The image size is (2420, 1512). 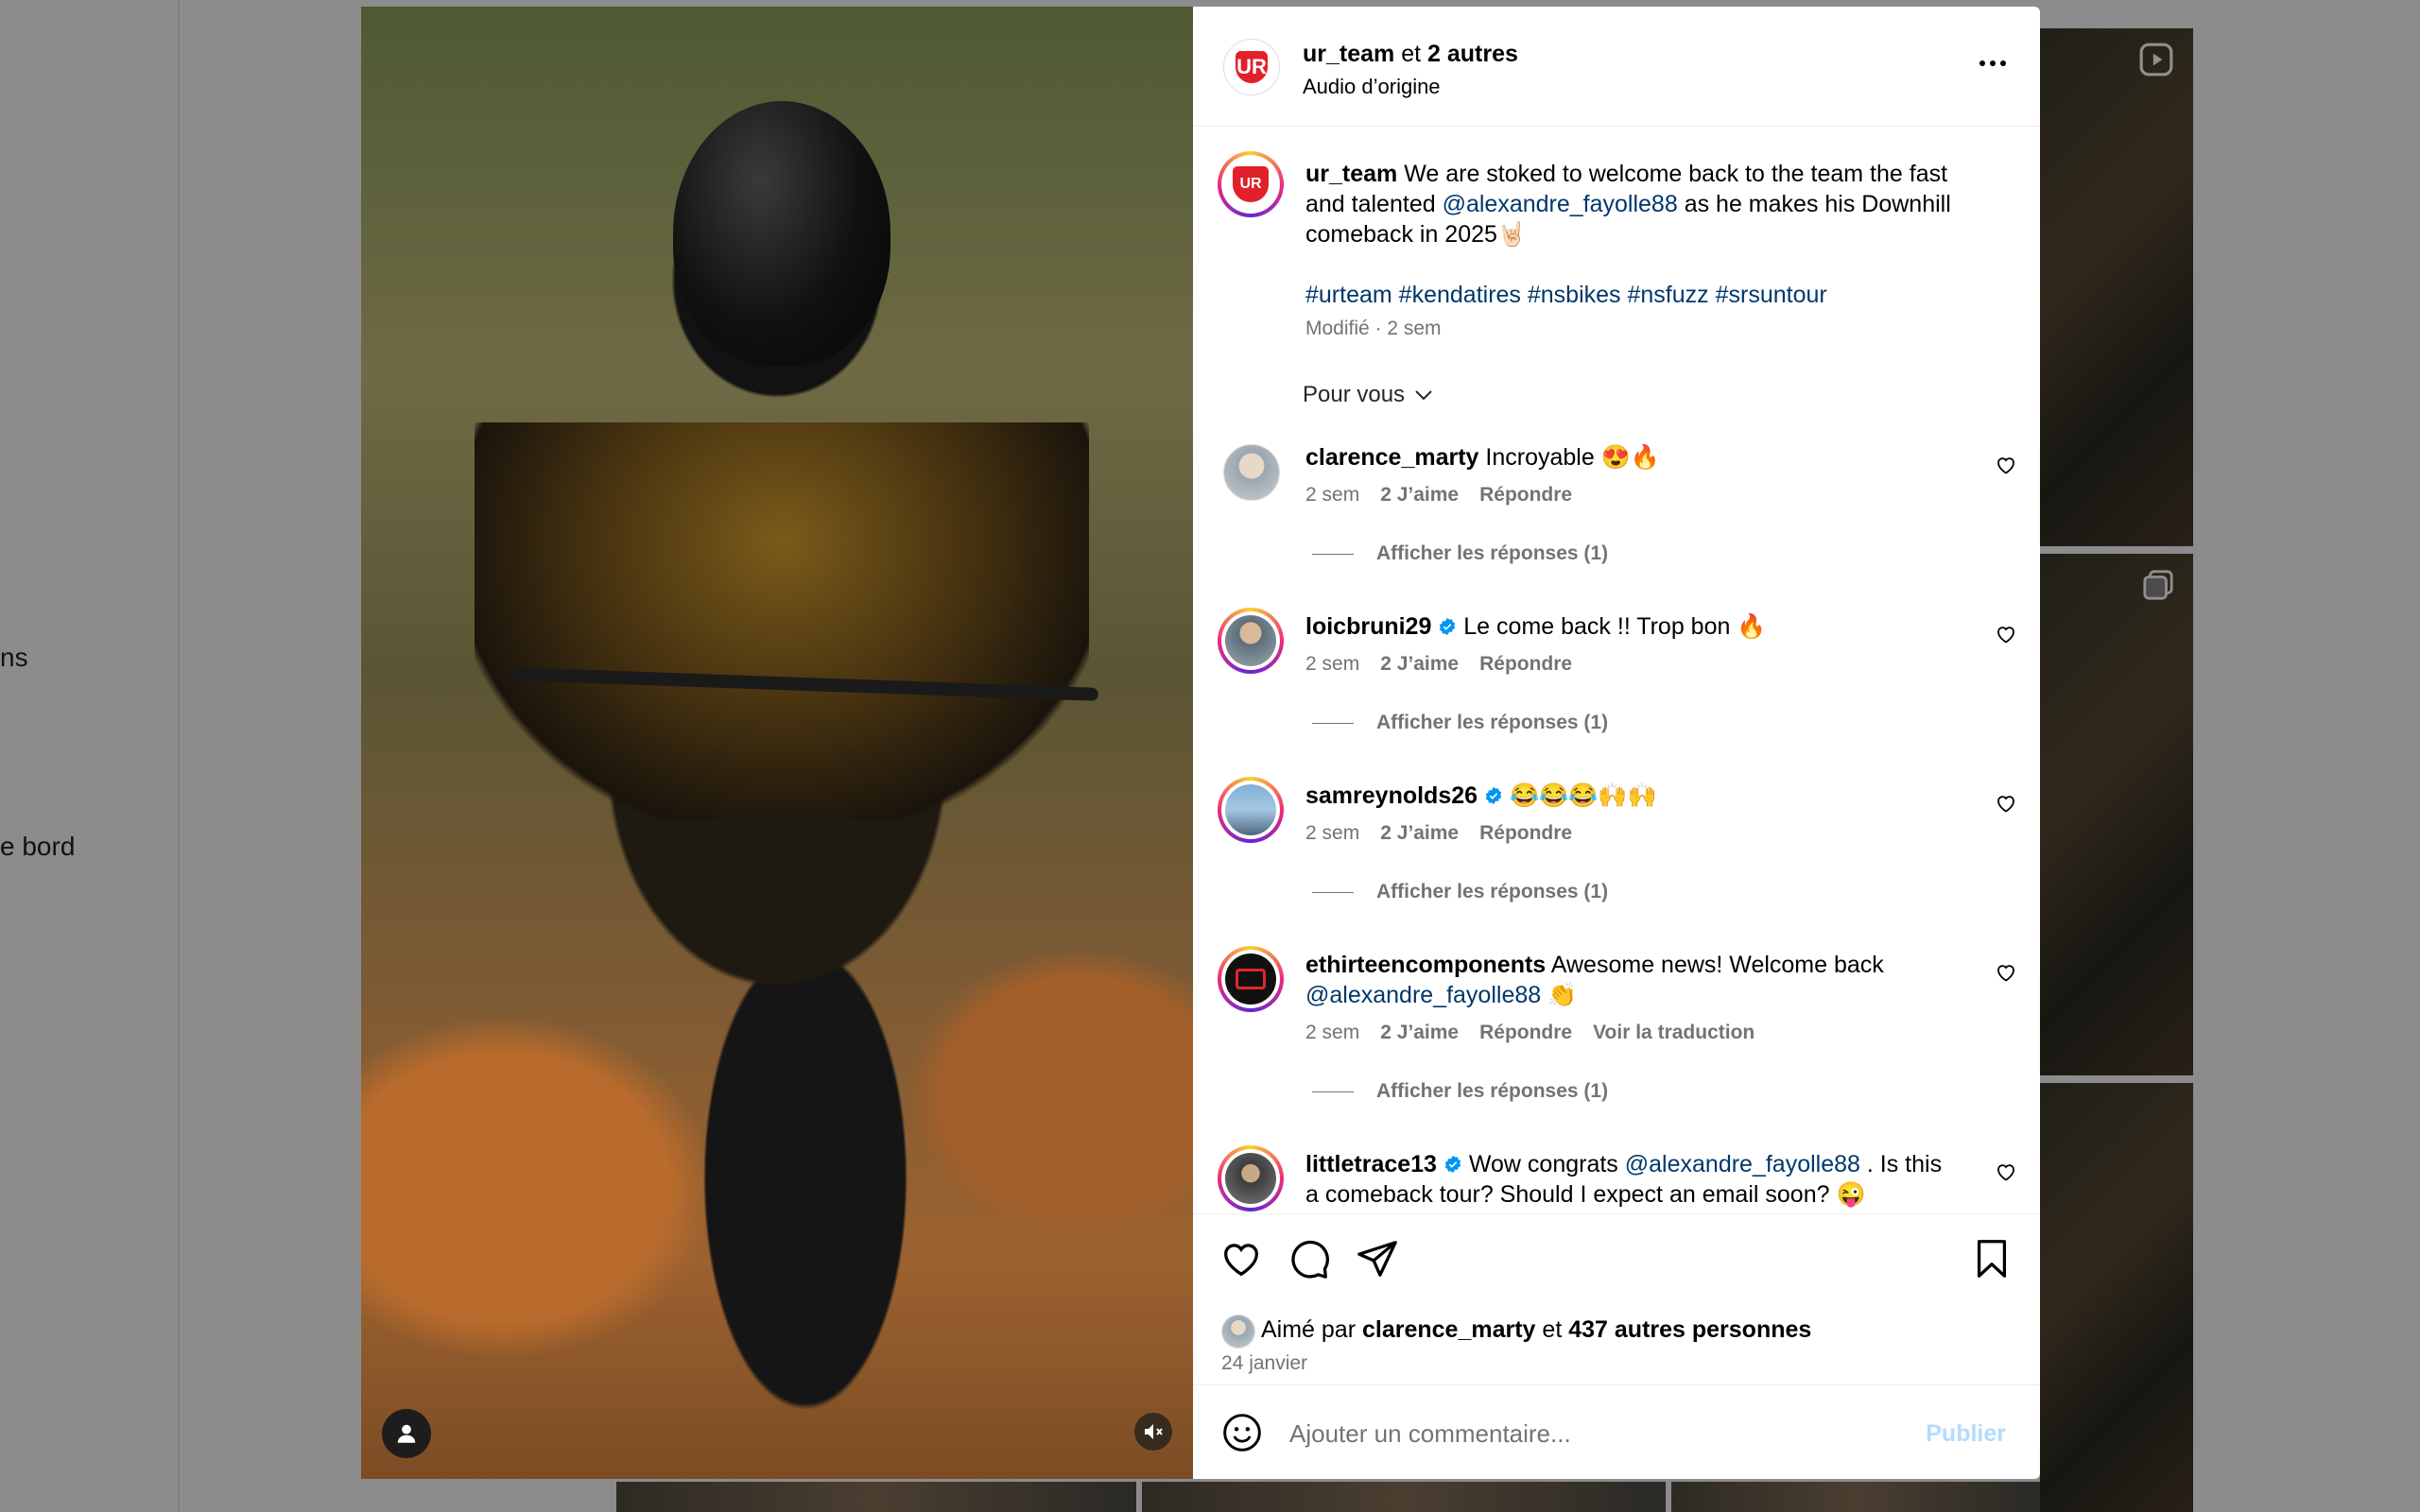 What do you see at coordinates (1242, 1432) in the screenshot?
I see `emoji-icon` at bounding box center [1242, 1432].